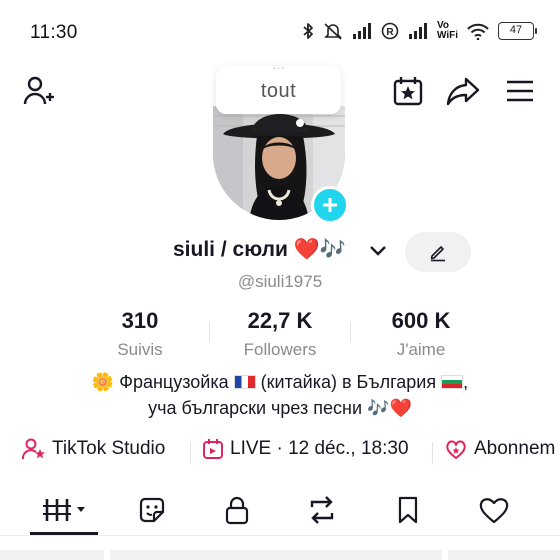 The image size is (560, 560). I want to click on tiktok-studio-icon, so click(33, 449).